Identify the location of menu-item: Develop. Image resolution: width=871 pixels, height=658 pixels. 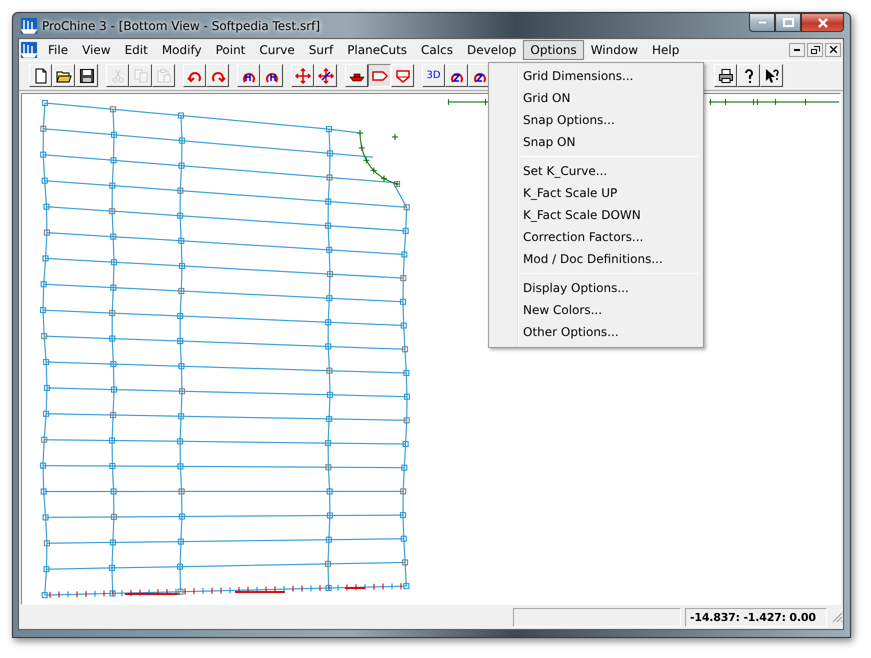
(492, 50).